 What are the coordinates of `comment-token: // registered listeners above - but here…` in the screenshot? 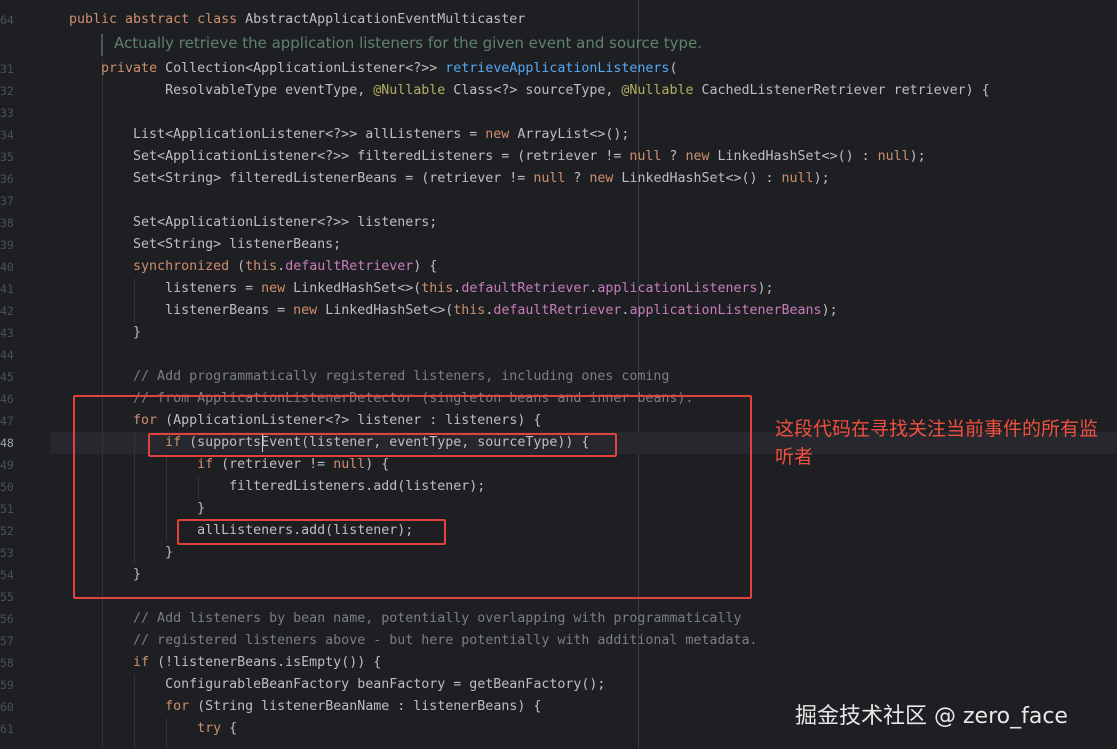 It's located at (413, 640).